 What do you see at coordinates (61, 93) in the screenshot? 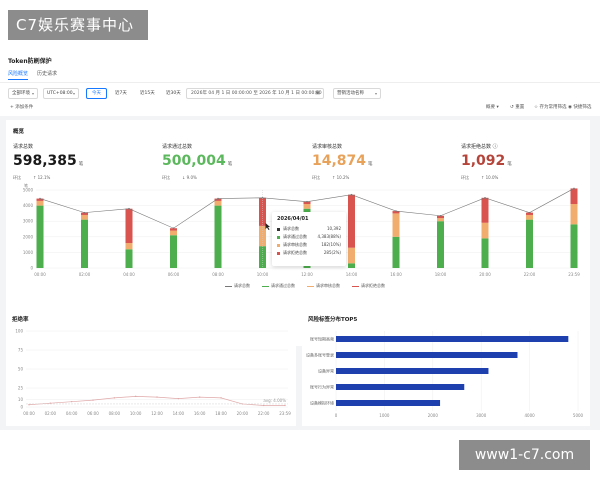
I see `timezone-select: UTC+08:00 ▾` at bounding box center [61, 93].